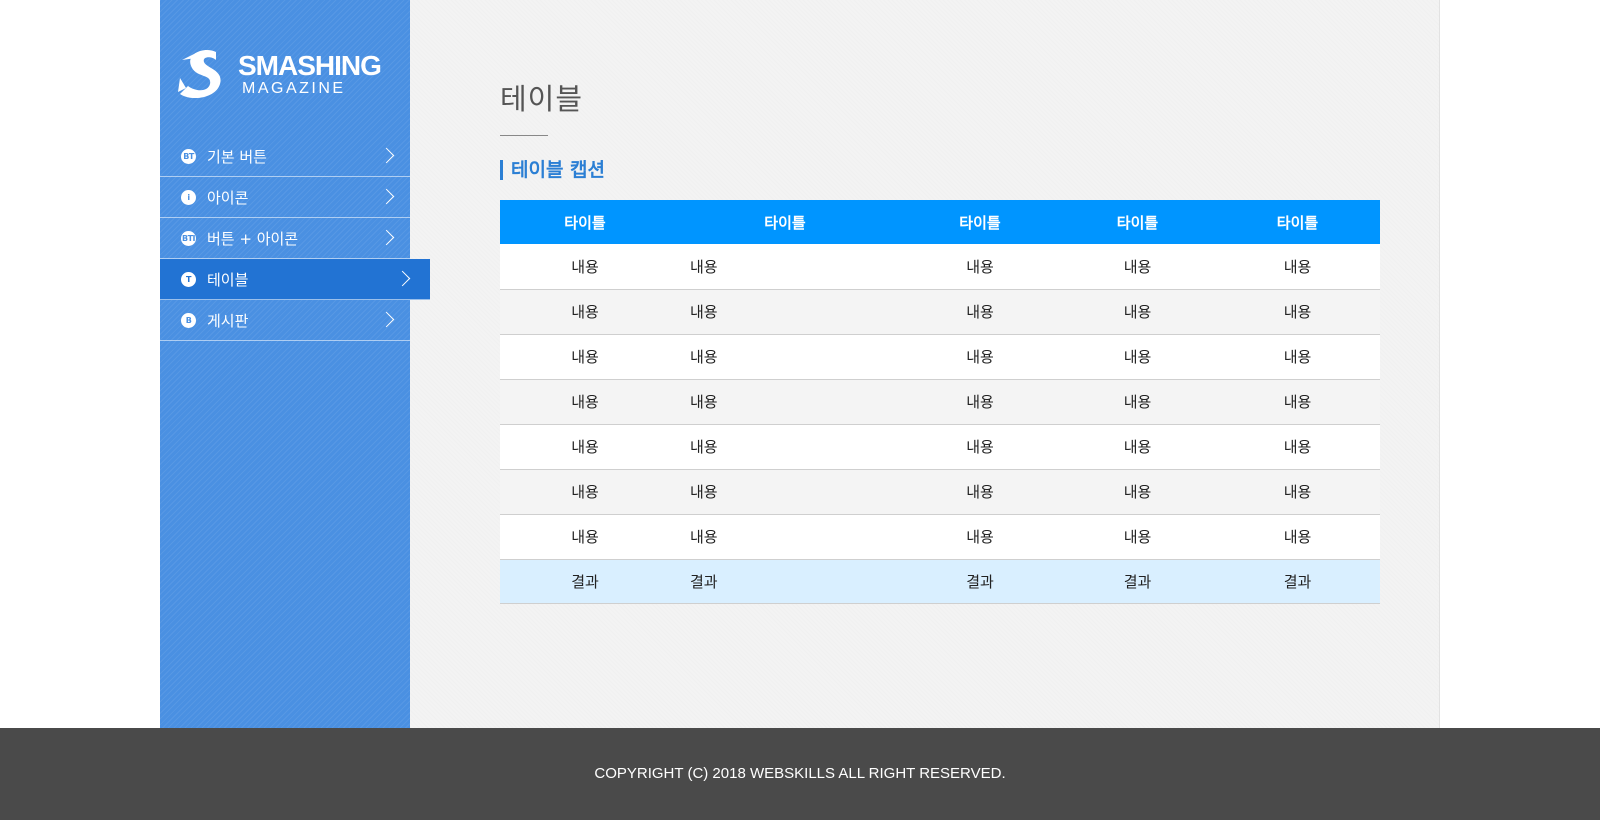 The height and width of the screenshot is (820, 1600). What do you see at coordinates (253, 239) in the screenshot?
I see `sidebar-item-label: 버튼 + 아이콘` at bounding box center [253, 239].